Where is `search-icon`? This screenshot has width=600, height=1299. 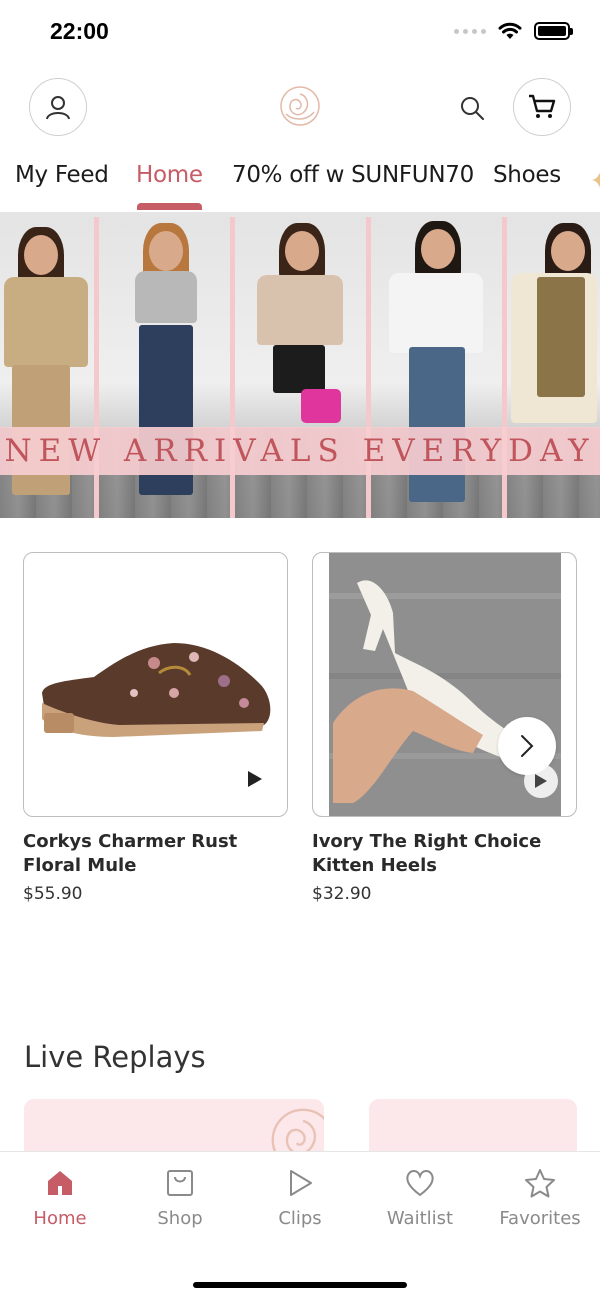 search-icon is located at coordinates (472, 108).